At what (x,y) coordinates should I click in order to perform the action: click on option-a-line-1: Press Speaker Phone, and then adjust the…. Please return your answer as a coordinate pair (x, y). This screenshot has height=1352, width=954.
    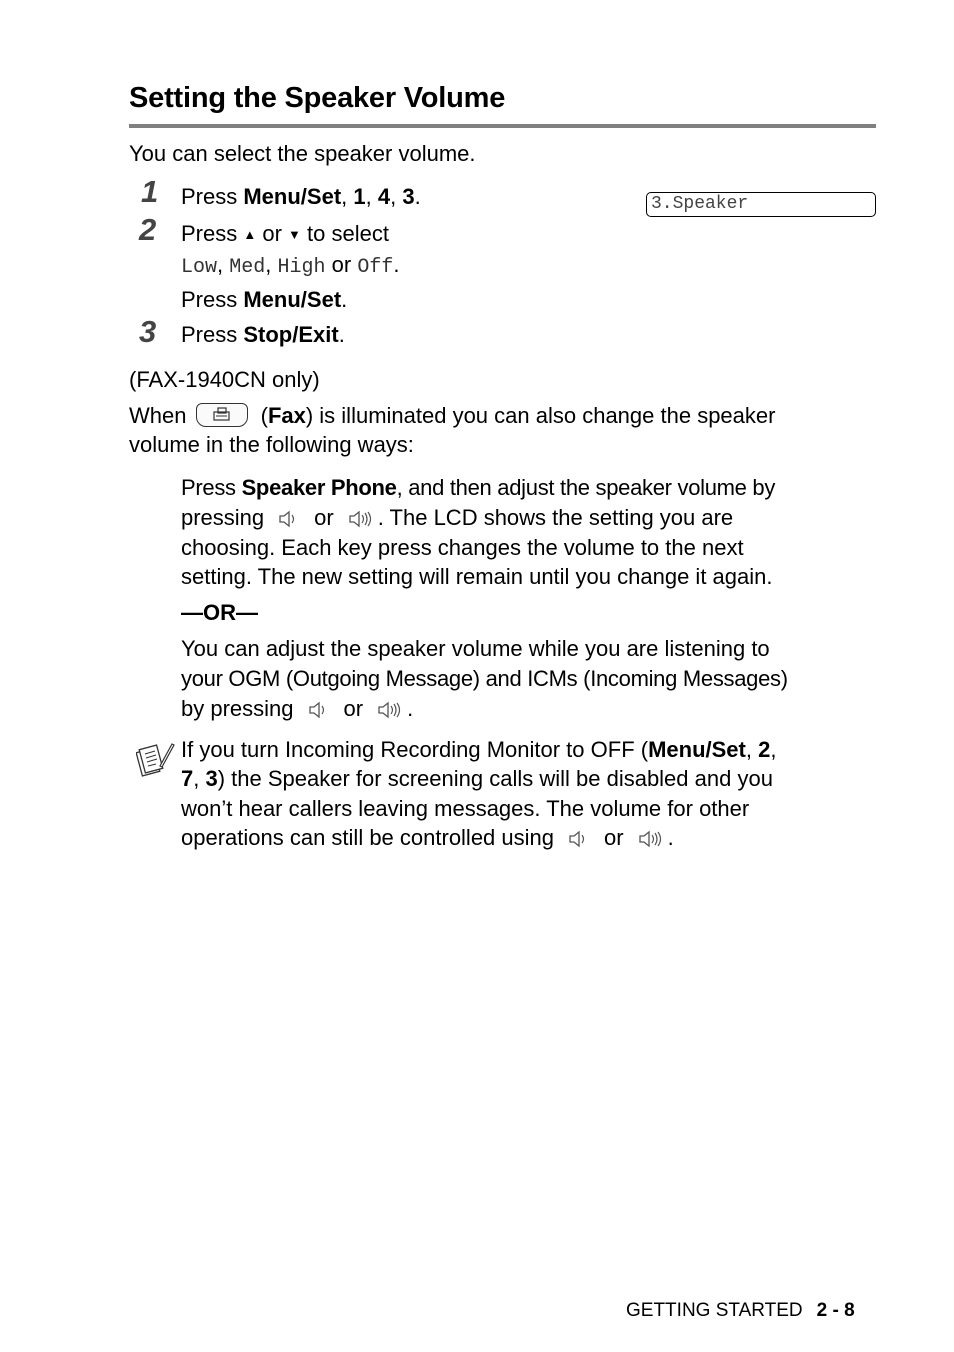
    Looking at the image, I should click on (478, 487).